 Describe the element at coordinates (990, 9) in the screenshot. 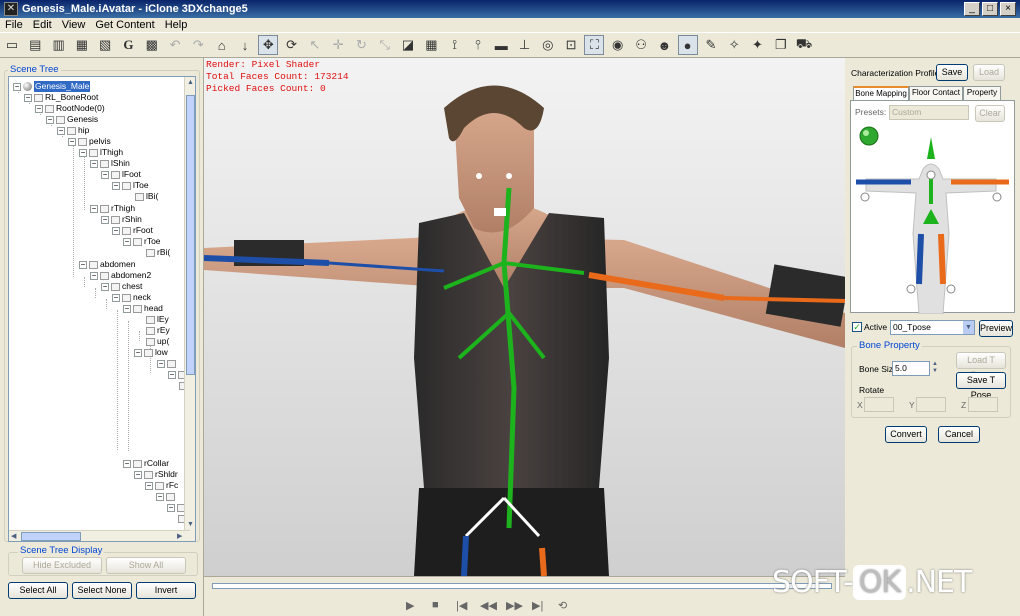

I see `maximize-button: □` at that location.